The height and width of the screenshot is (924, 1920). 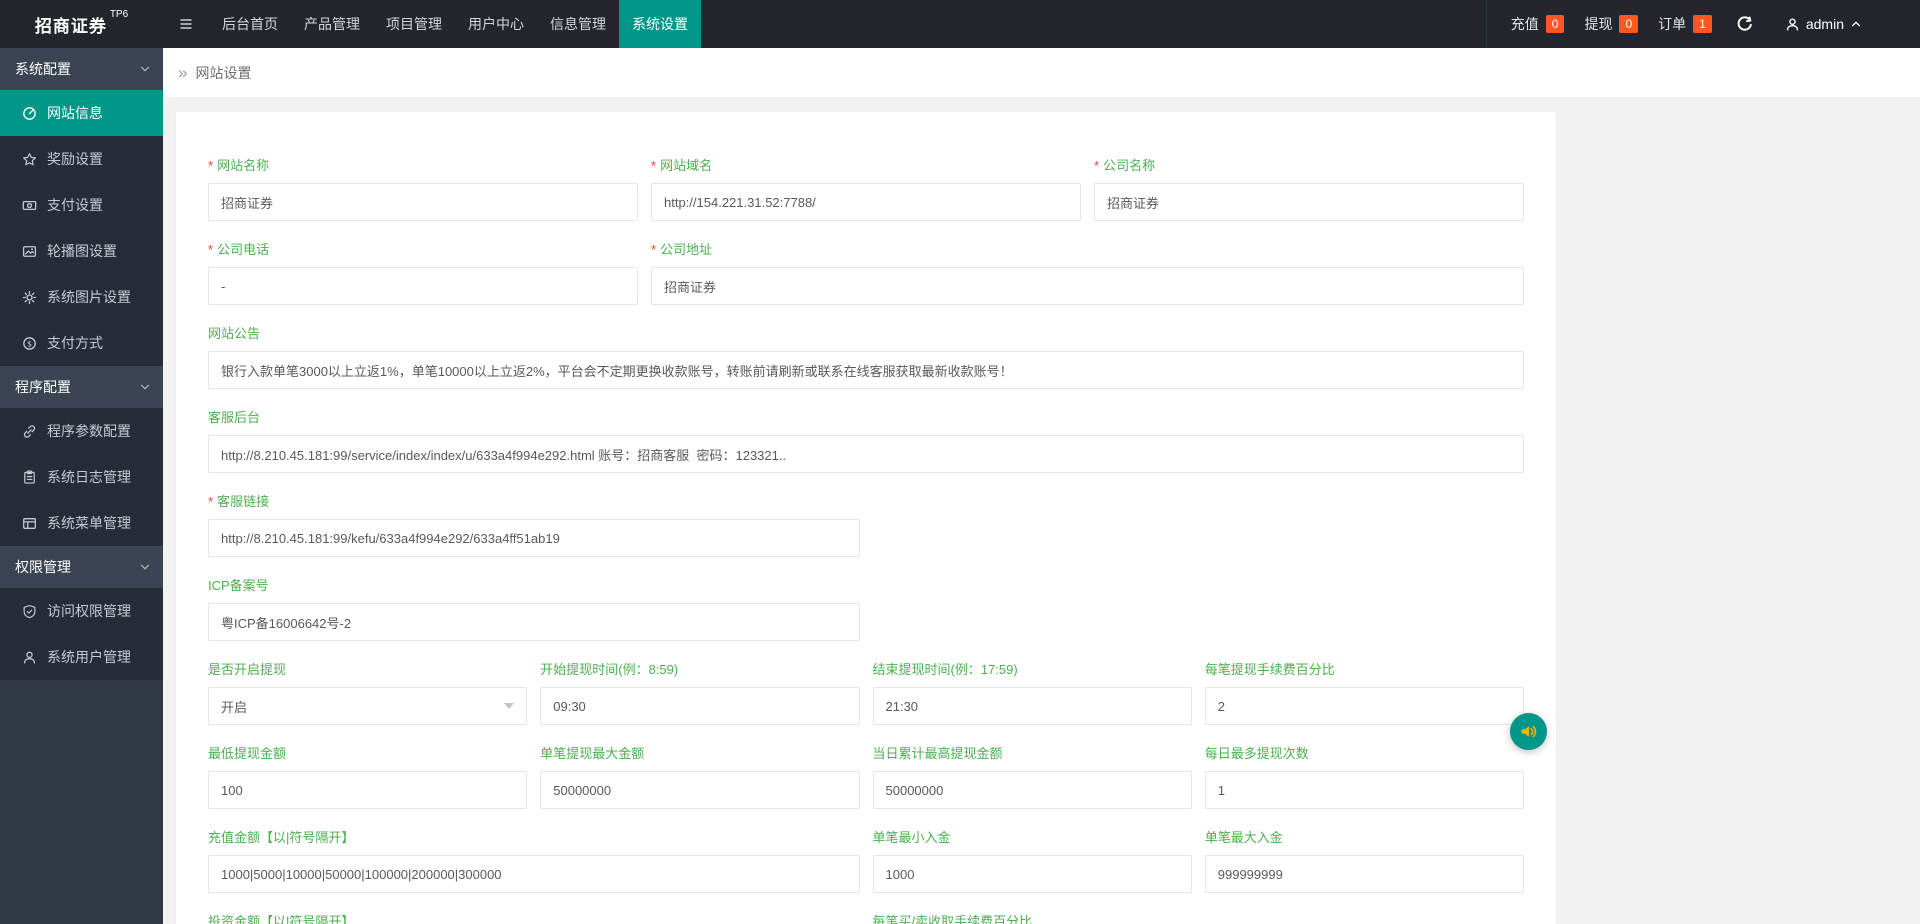 What do you see at coordinates (29, 297) in the screenshot?
I see `gear-icon` at bounding box center [29, 297].